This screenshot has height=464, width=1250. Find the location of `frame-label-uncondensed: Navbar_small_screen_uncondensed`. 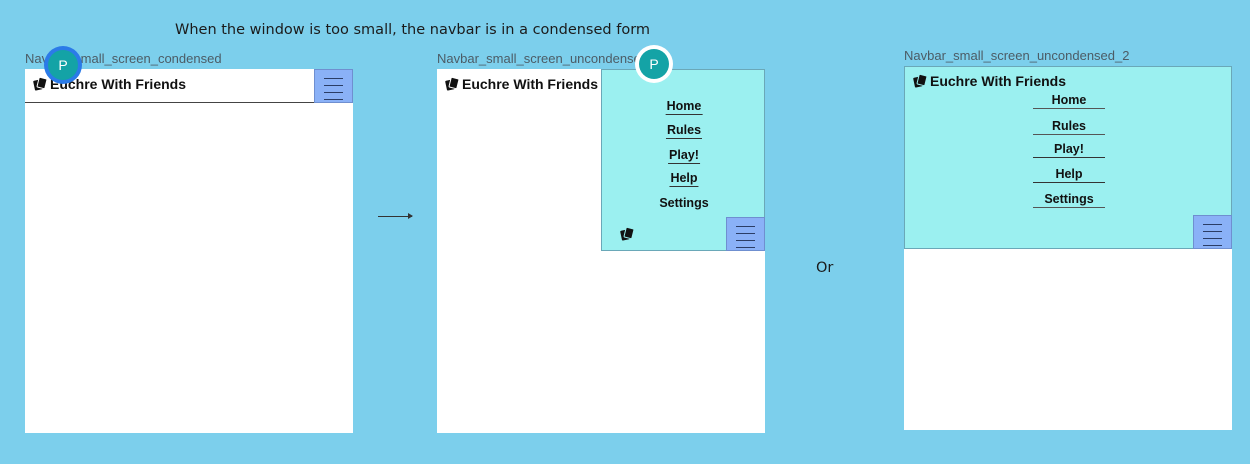

frame-label-uncondensed: Navbar_small_screen_uncondensed is located at coordinates (542, 58).